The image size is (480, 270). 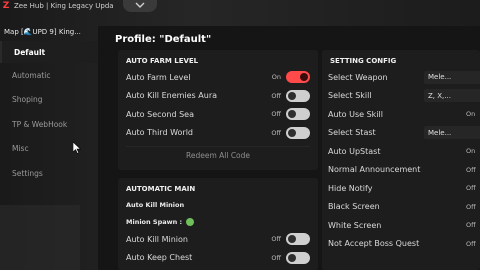 I want to click on minion-spawn-label: Minion Spawn :, so click(x=154, y=221).